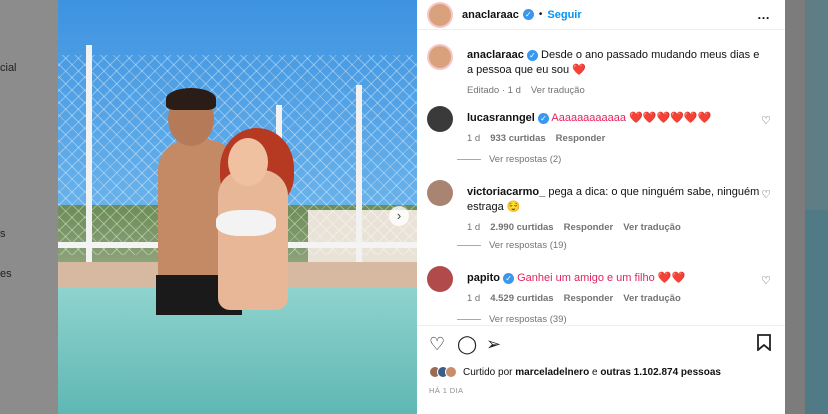 The height and width of the screenshot is (414, 828). Describe the element at coordinates (525, 159) in the screenshot. I see `view-replies-label: Ver respostas (2)` at that location.